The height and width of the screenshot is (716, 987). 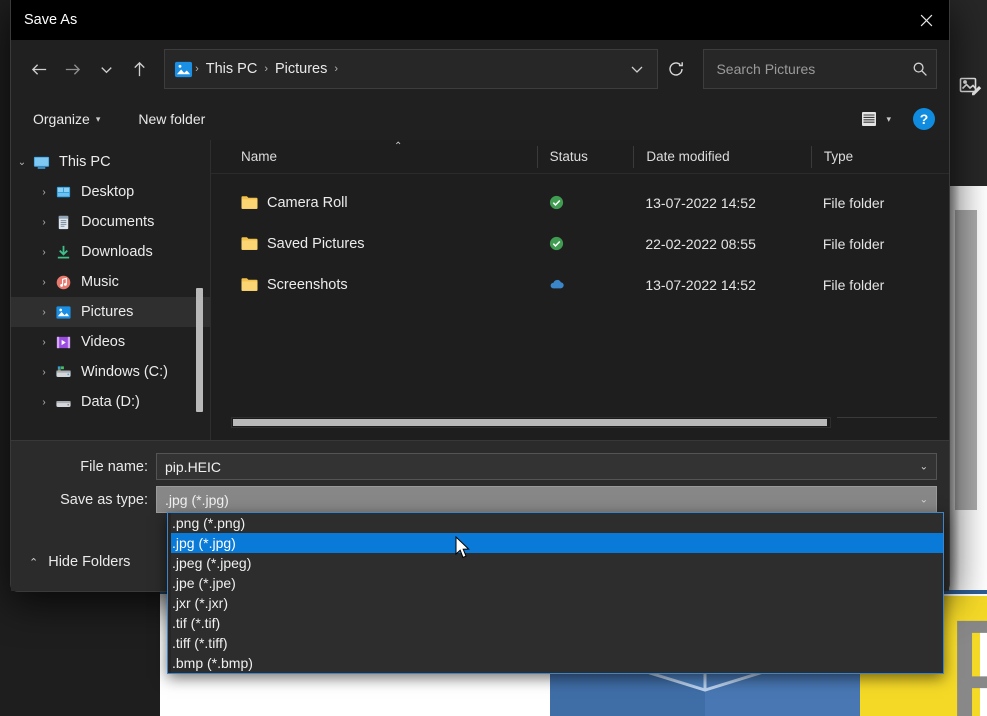 What do you see at coordinates (555, 603) in the screenshot?
I see `dropdown-option-jxr: .jxr (*.jxr)` at bounding box center [555, 603].